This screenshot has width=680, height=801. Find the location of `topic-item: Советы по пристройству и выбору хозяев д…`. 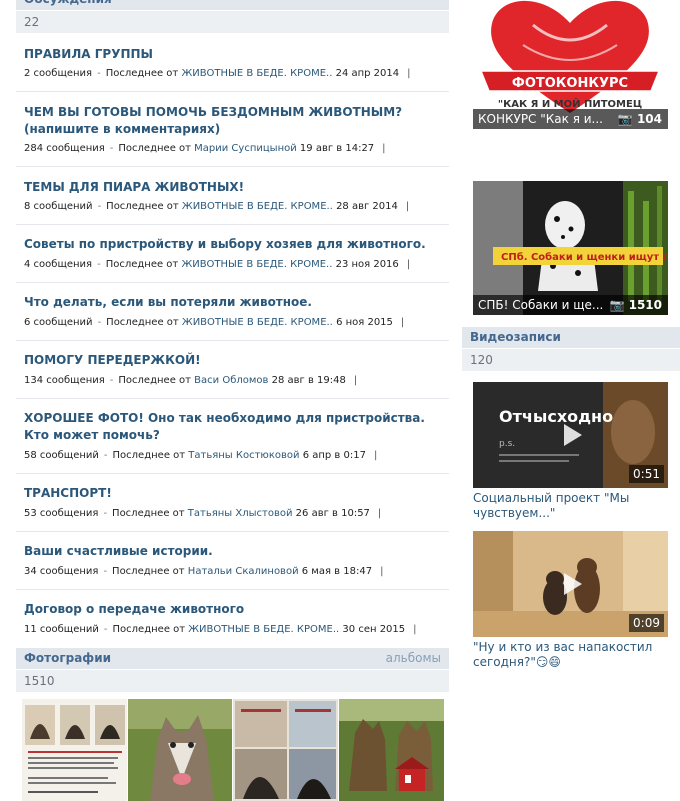

topic-item: Советы по пристройству и выбору хозяев д… is located at coordinates (232, 254).